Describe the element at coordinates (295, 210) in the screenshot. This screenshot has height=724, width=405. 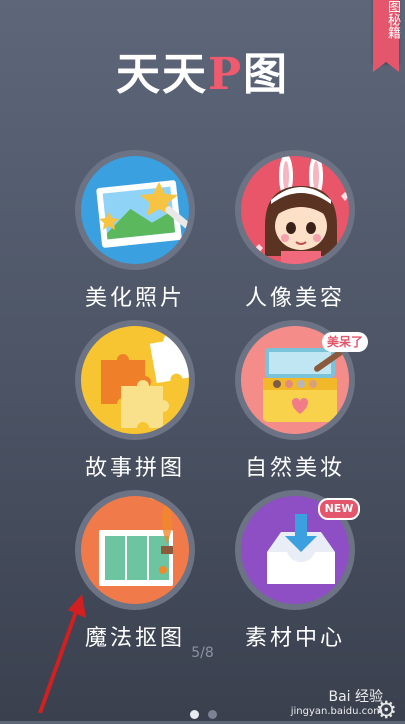
I see `portrait-girl-icon` at that location.